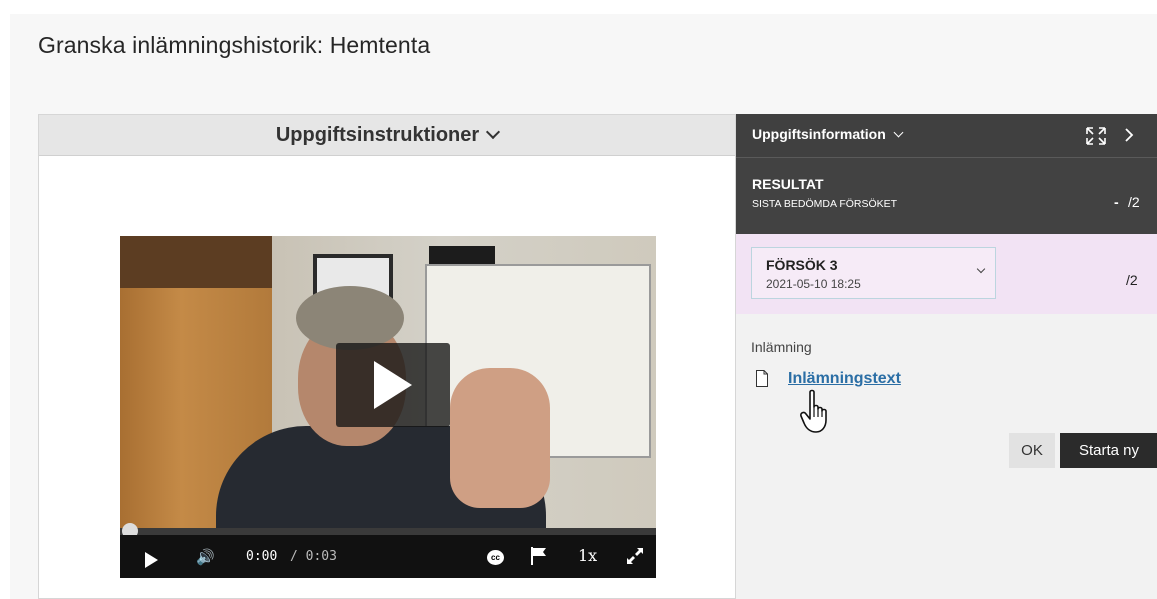 Image resolution: width=1157 pixels, height=599 pixels. Describe the element at coordinates (1132, 280) in the screenshot. I see `attempt-max-score: /2` at that location.